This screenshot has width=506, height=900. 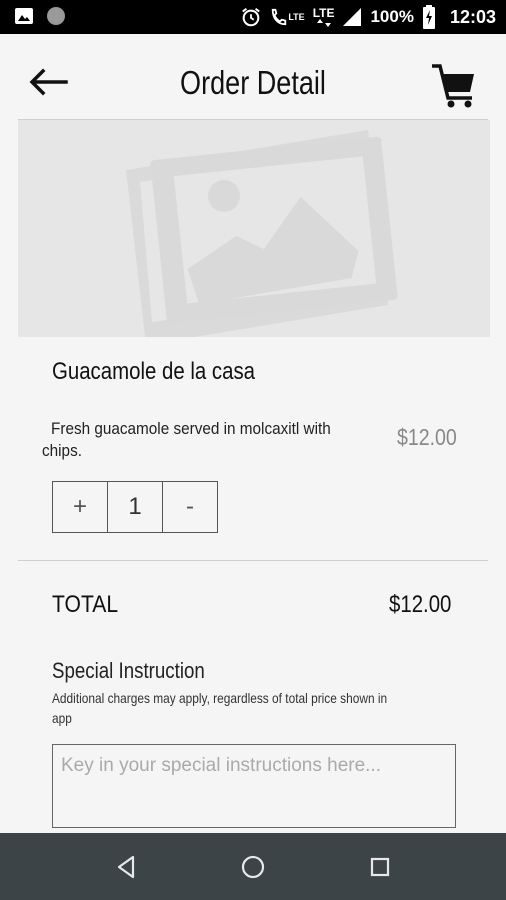 What do you see at coordinates (427, 437) in the screenshot?
I see `item-price: $12.00` at bounding box center [427, 437].